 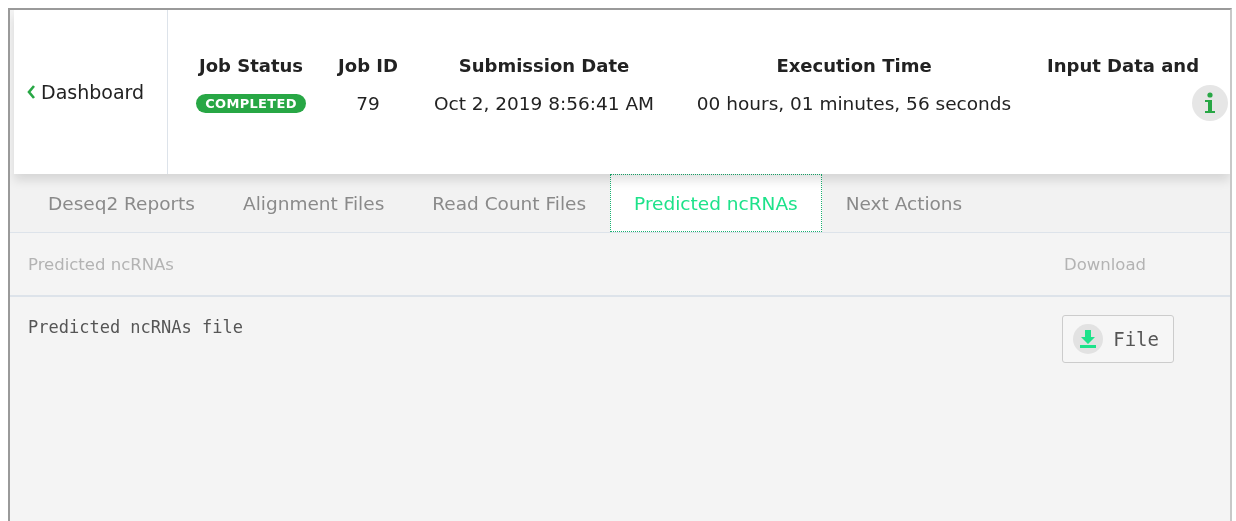 I want to click on tab: Next Actions, so click(x=904, y=203).